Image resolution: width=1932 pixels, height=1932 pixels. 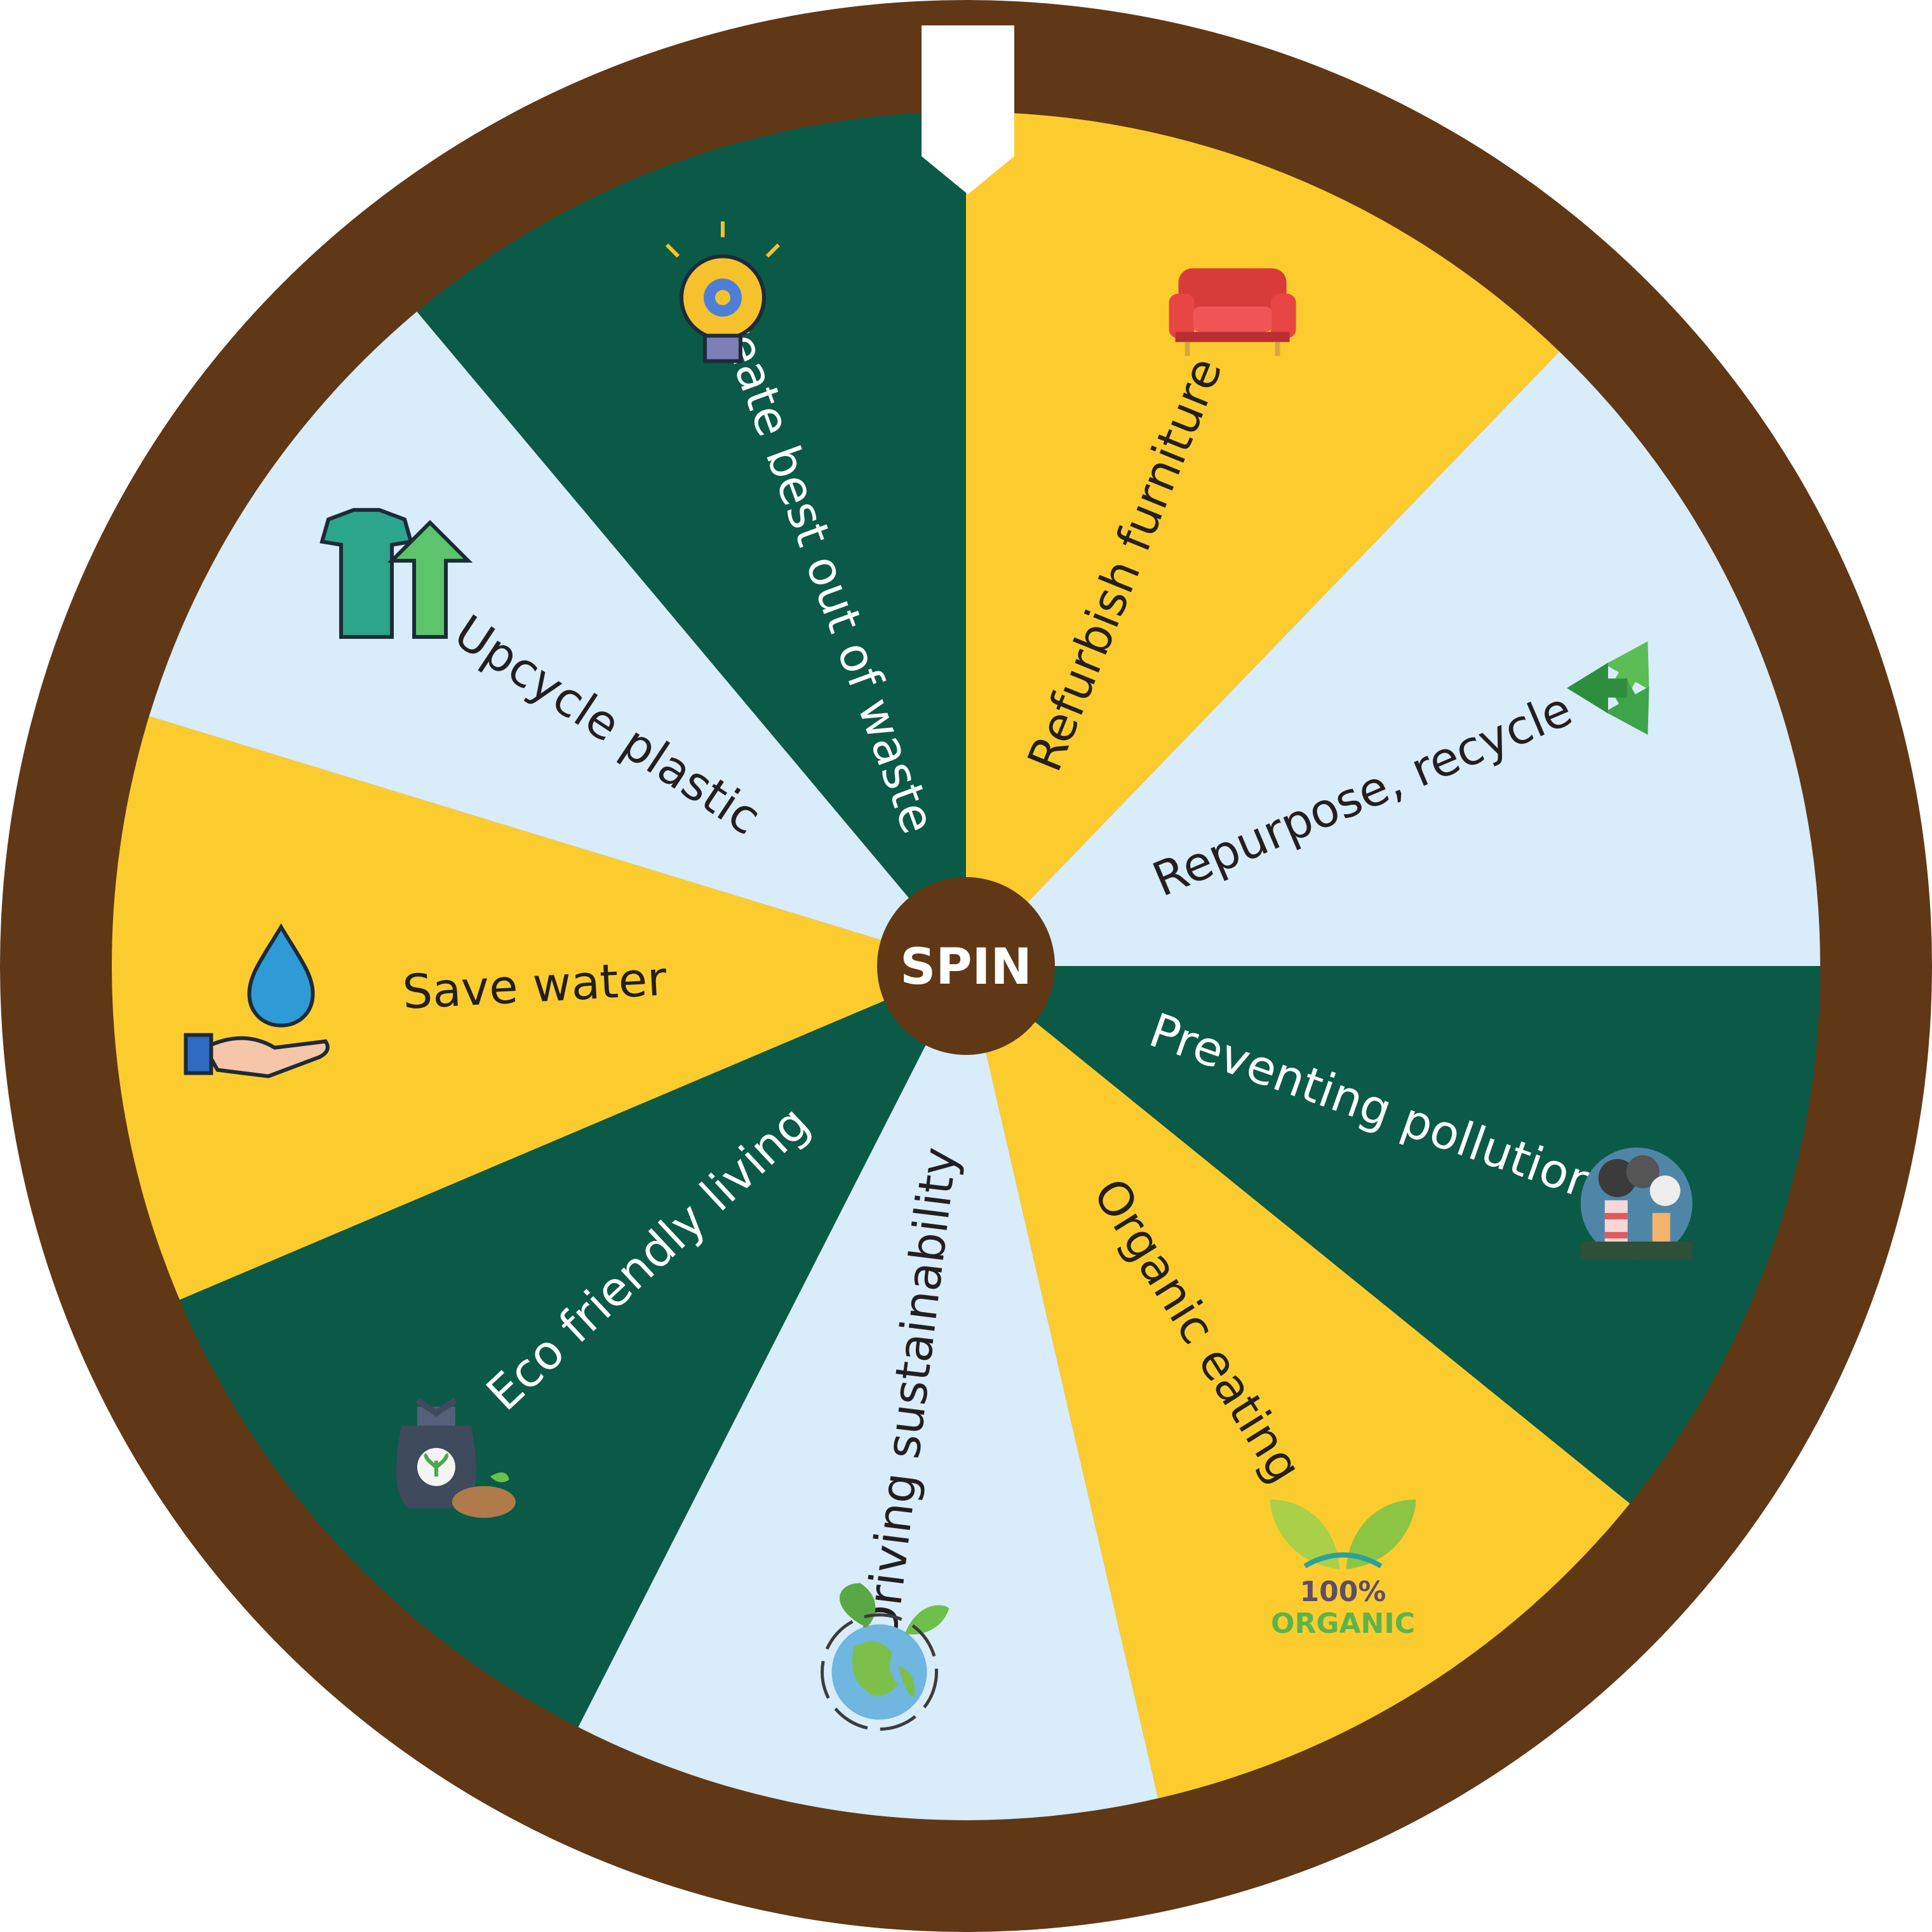 I want to click on spin-label: SPIN, so click(x=966, y=967).